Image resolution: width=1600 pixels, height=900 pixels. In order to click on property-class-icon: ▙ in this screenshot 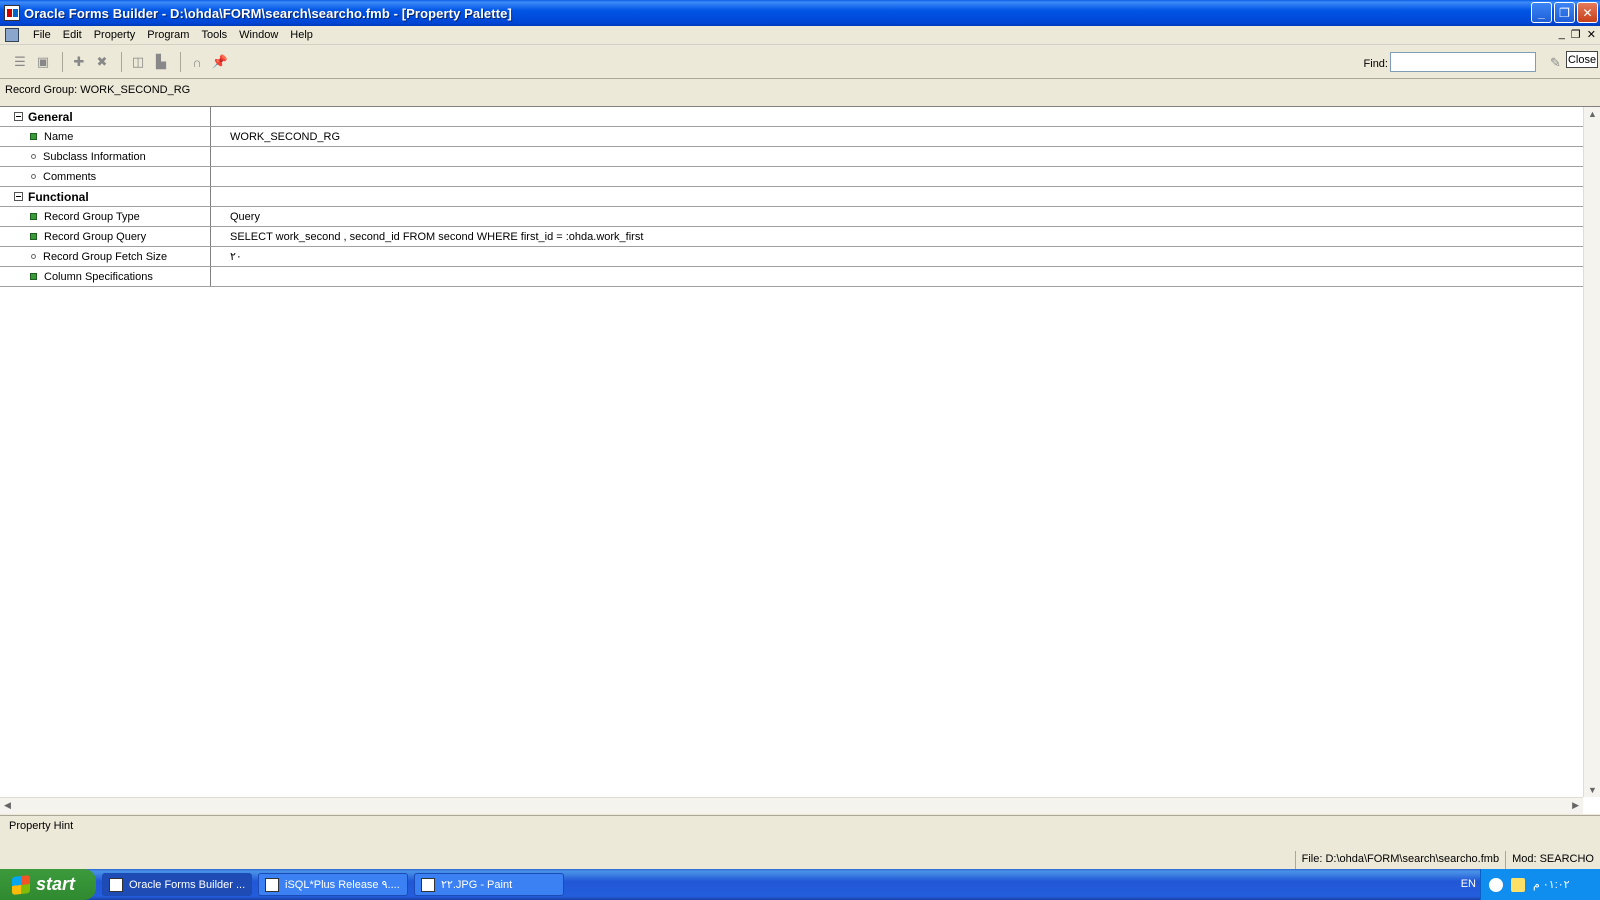, I will do `click(161, 62)`.